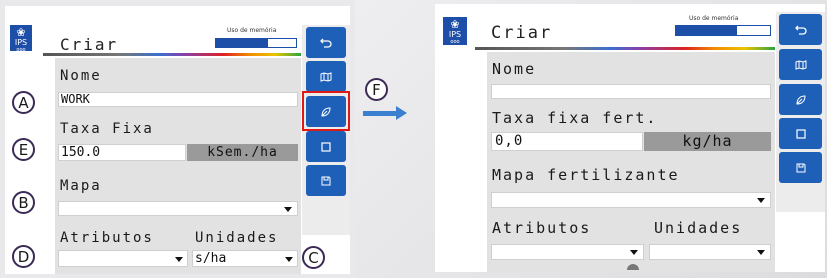 This screenshot has width=827, height=278. Describe the element at coordinates (23, 149) in the screenshot. I see `callout-e: E` at that location.